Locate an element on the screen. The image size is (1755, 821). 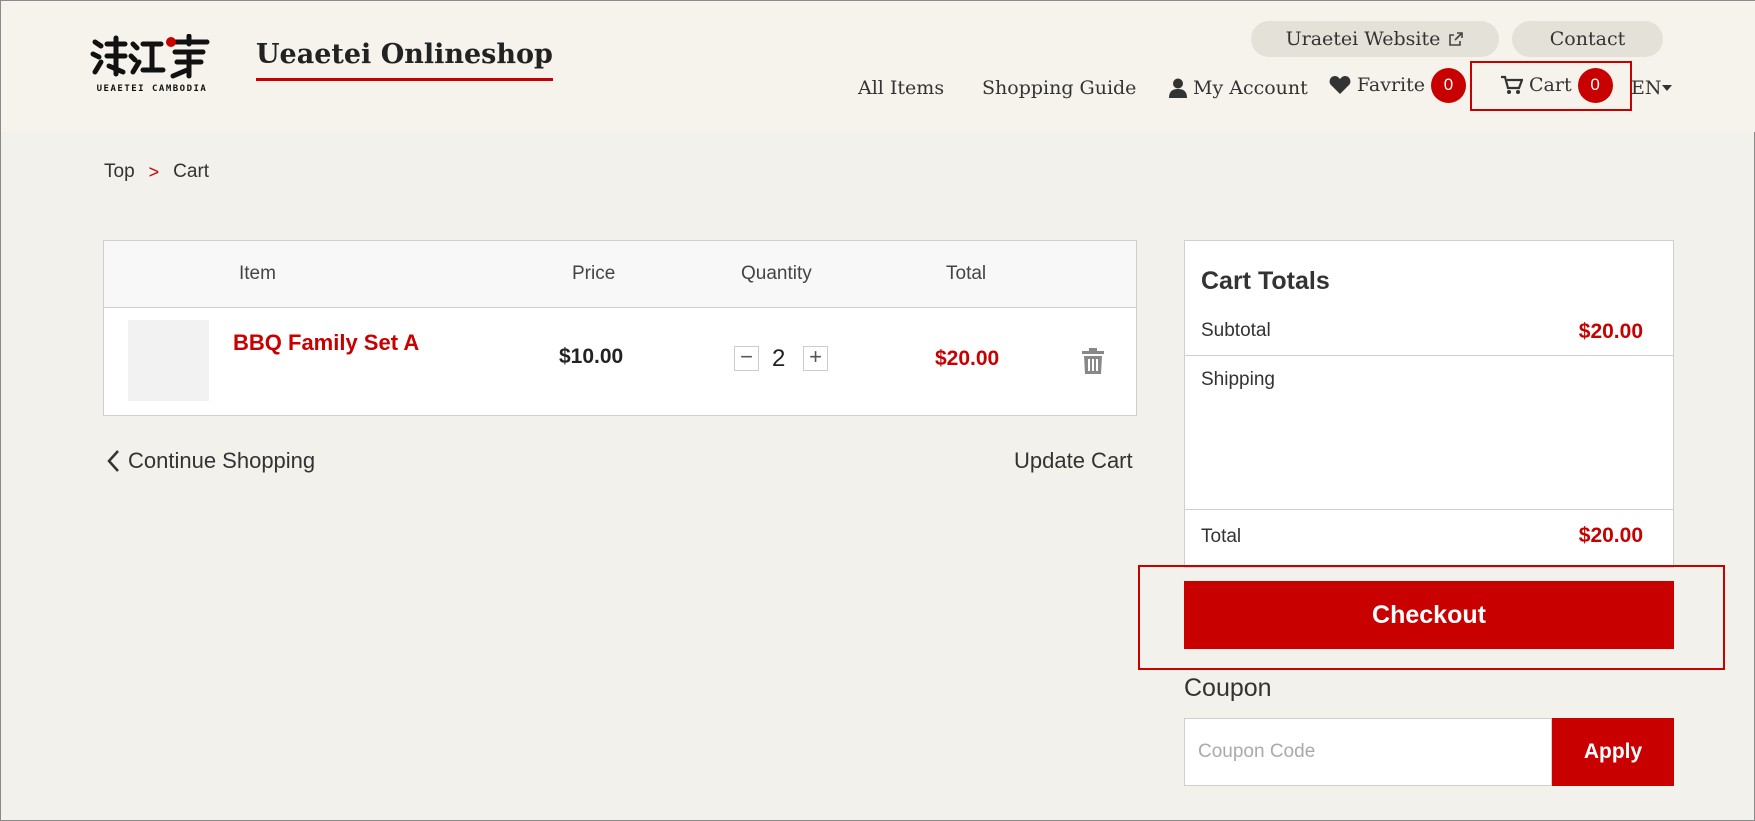
coupon-label: Coupon is located at coordinates (1228, 688).